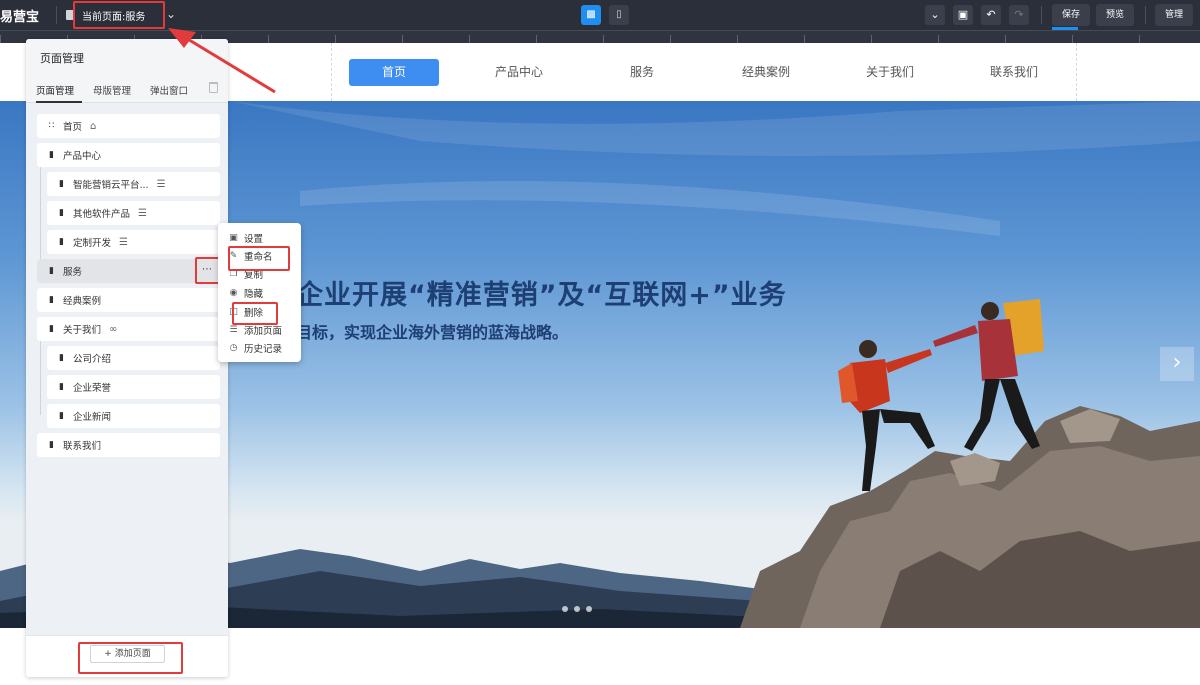 The image size is (1200, 685). I want to click on menu-item-label: 历史记录, so click(263, 349).